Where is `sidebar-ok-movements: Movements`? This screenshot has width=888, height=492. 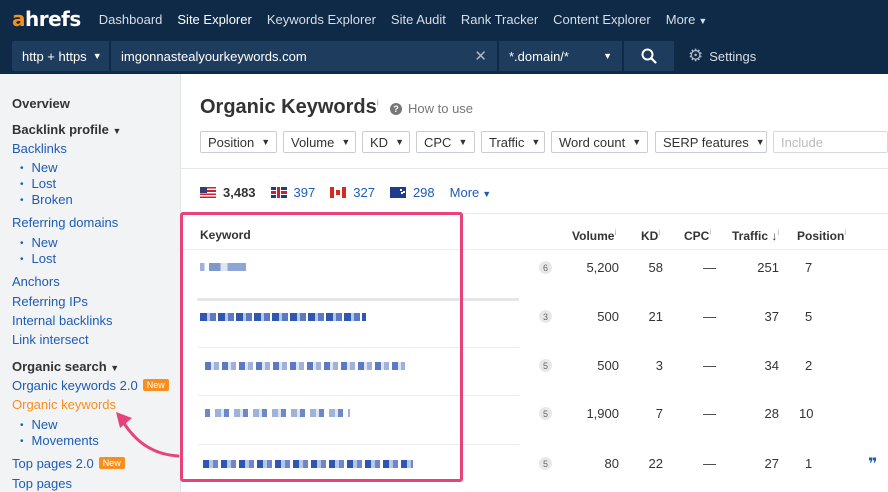 sidebar-ok-movements: Movements is located at coordinates (59, 440).